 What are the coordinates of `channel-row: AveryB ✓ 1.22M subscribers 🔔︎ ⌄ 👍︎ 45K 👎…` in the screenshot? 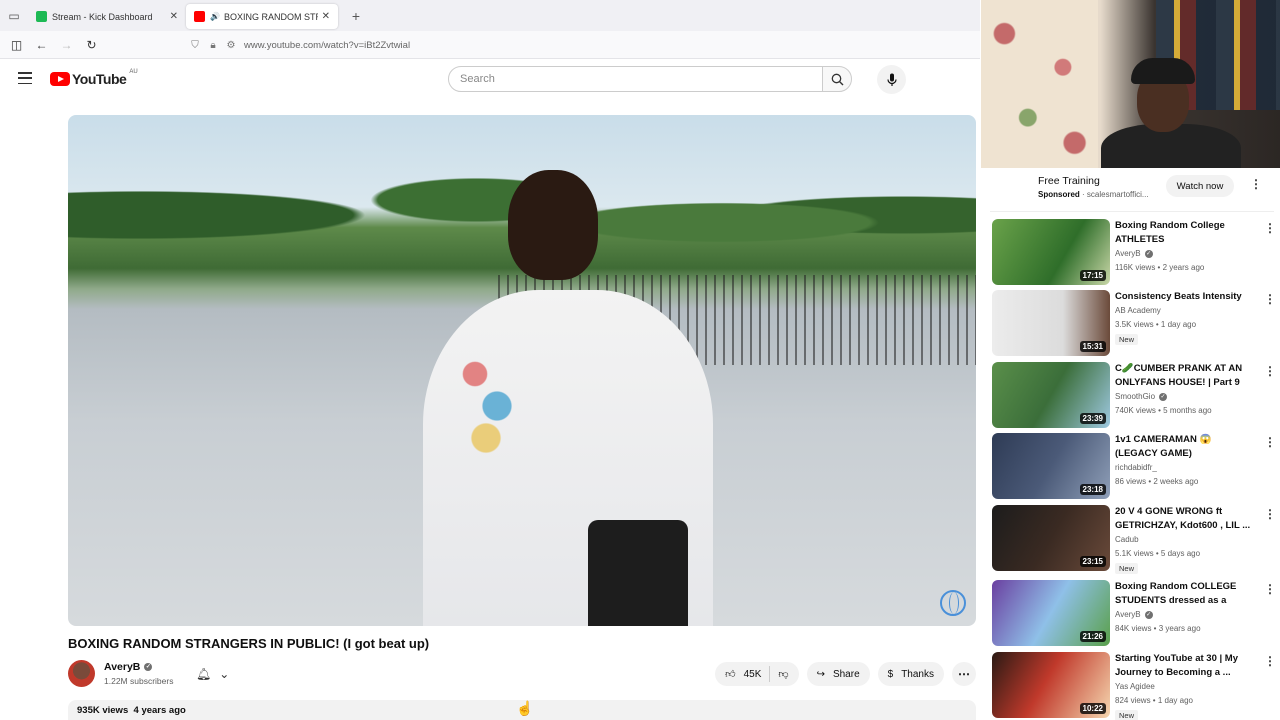 It's located at (522, 675).